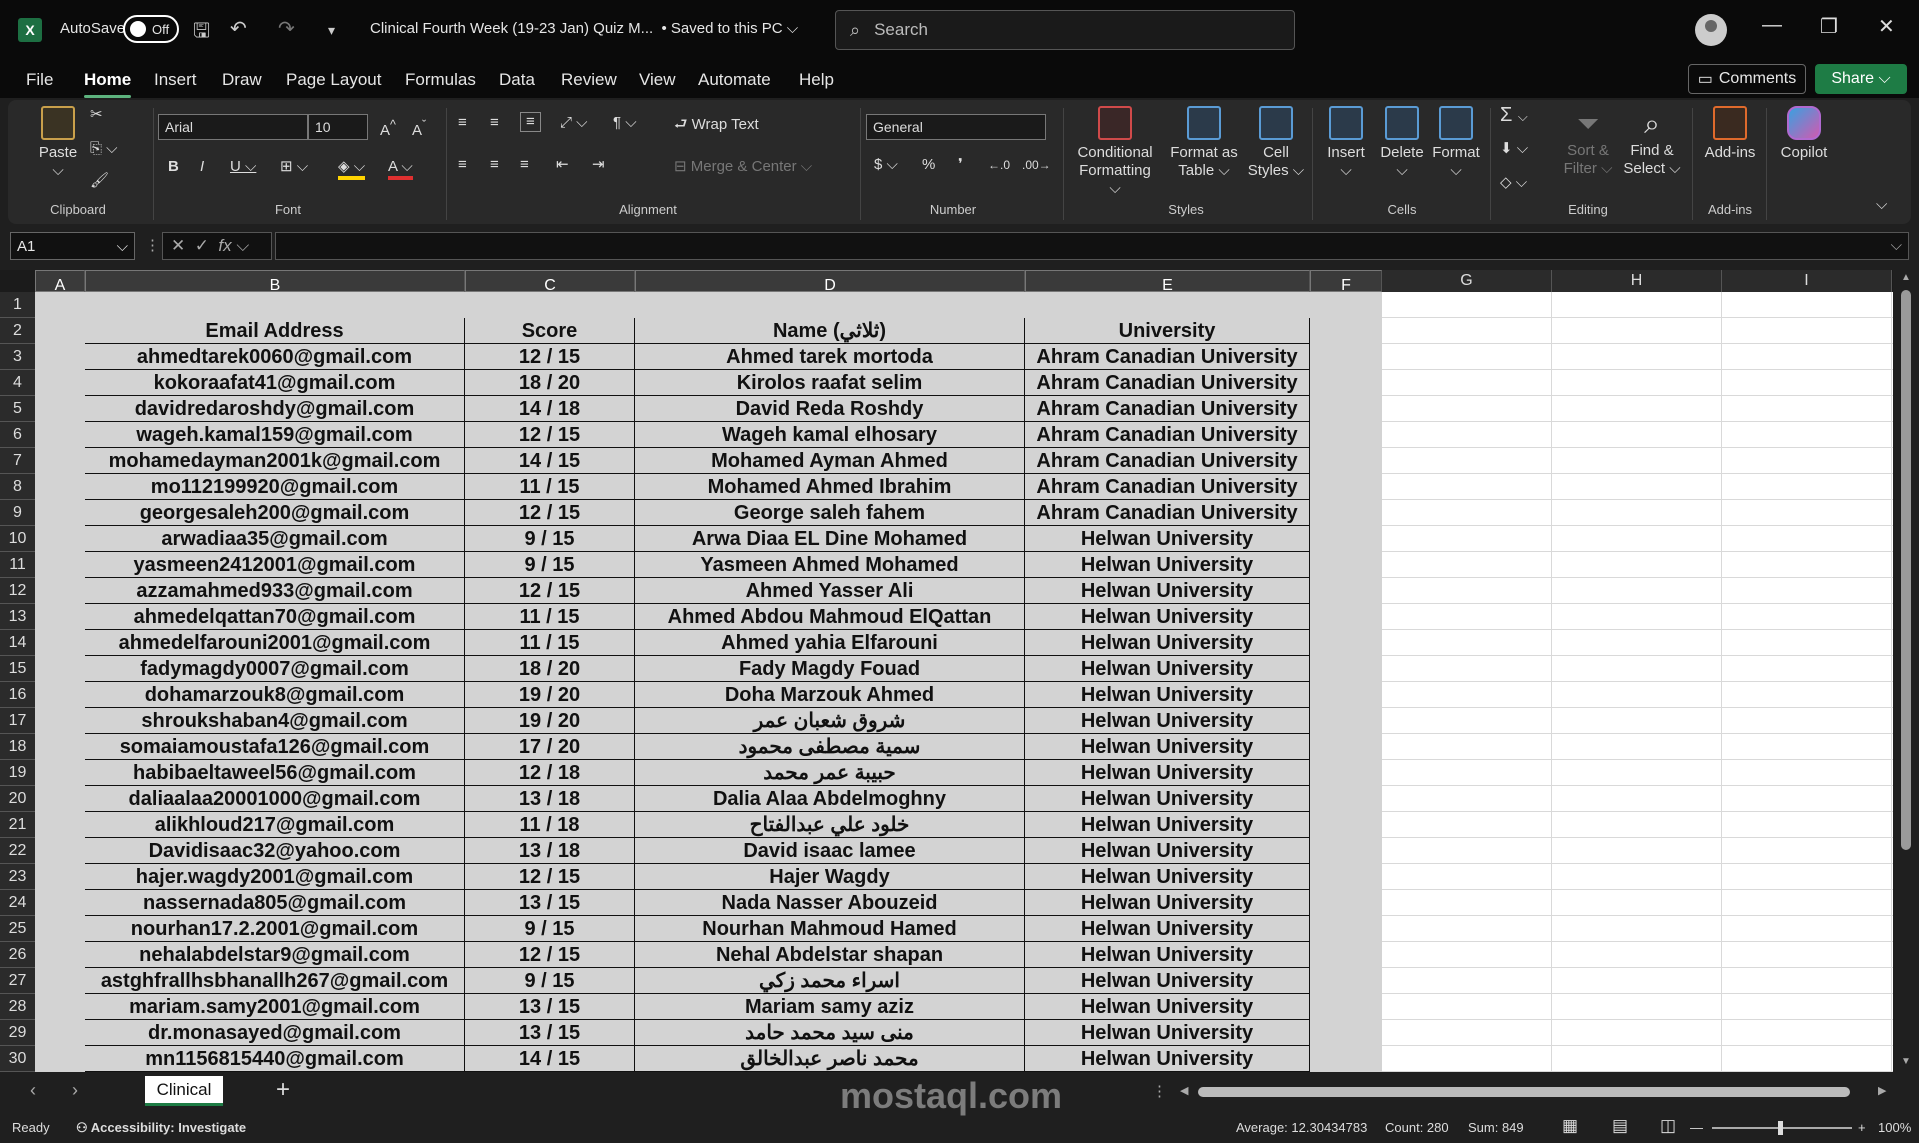 The image size is (1919, 1143). What do you see at coordinates (589, 80) in the screenshot?
I see `tab-review: Review` at bounding box center [589, 80].